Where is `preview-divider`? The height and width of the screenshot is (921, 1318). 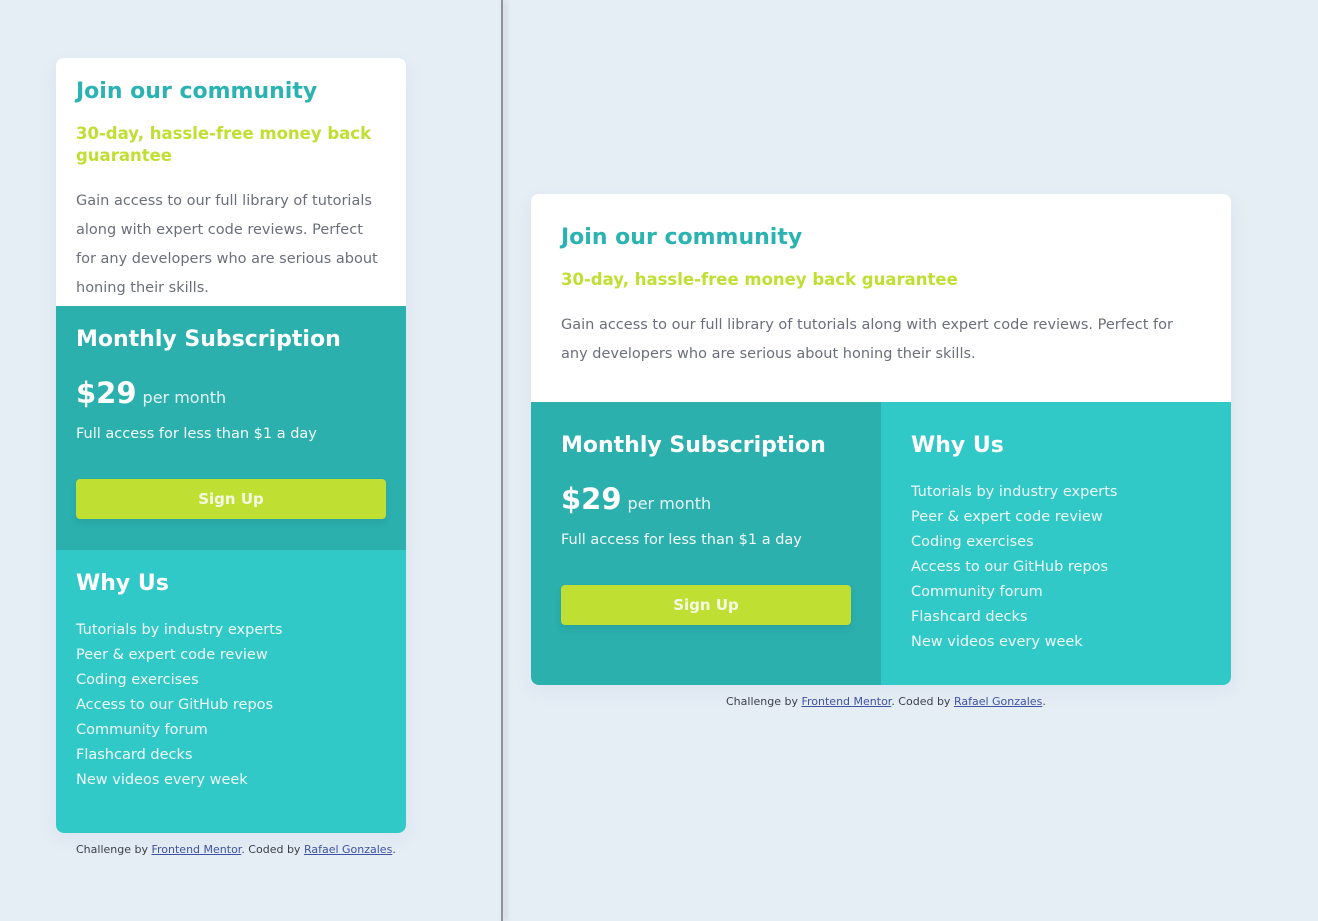 preview-divider is located at coordinates (502, 460).